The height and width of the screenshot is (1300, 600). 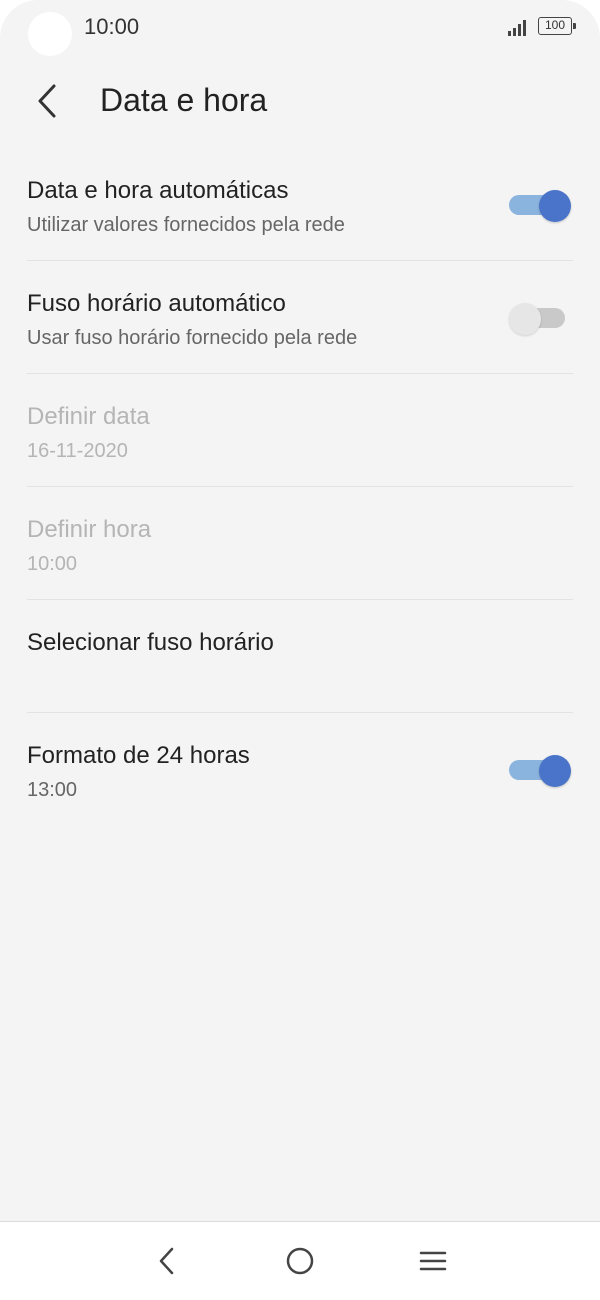 I want to click on back-icon, so click(x=166, y=1261).